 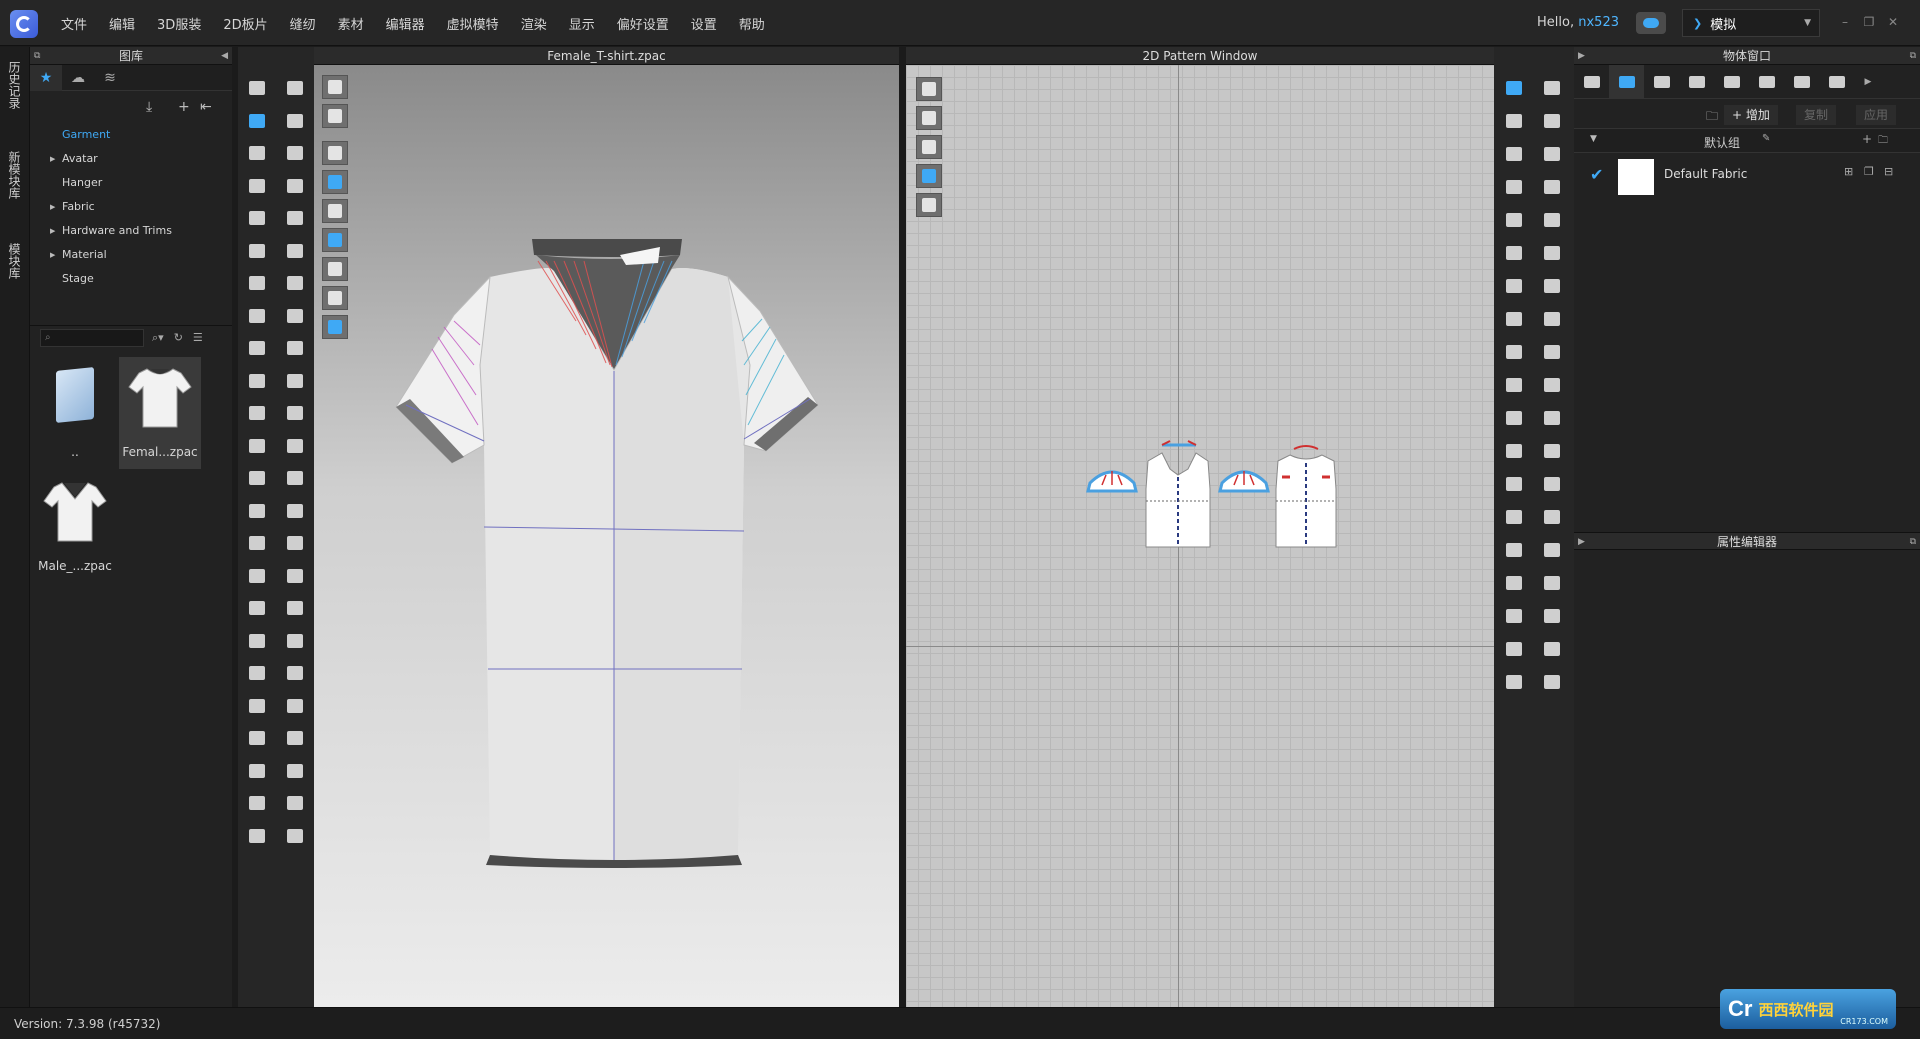 What do you see at coordinates (582, 23) in the screenshot?
I see `menu-display: 显示` at bounding box center [582, 23].